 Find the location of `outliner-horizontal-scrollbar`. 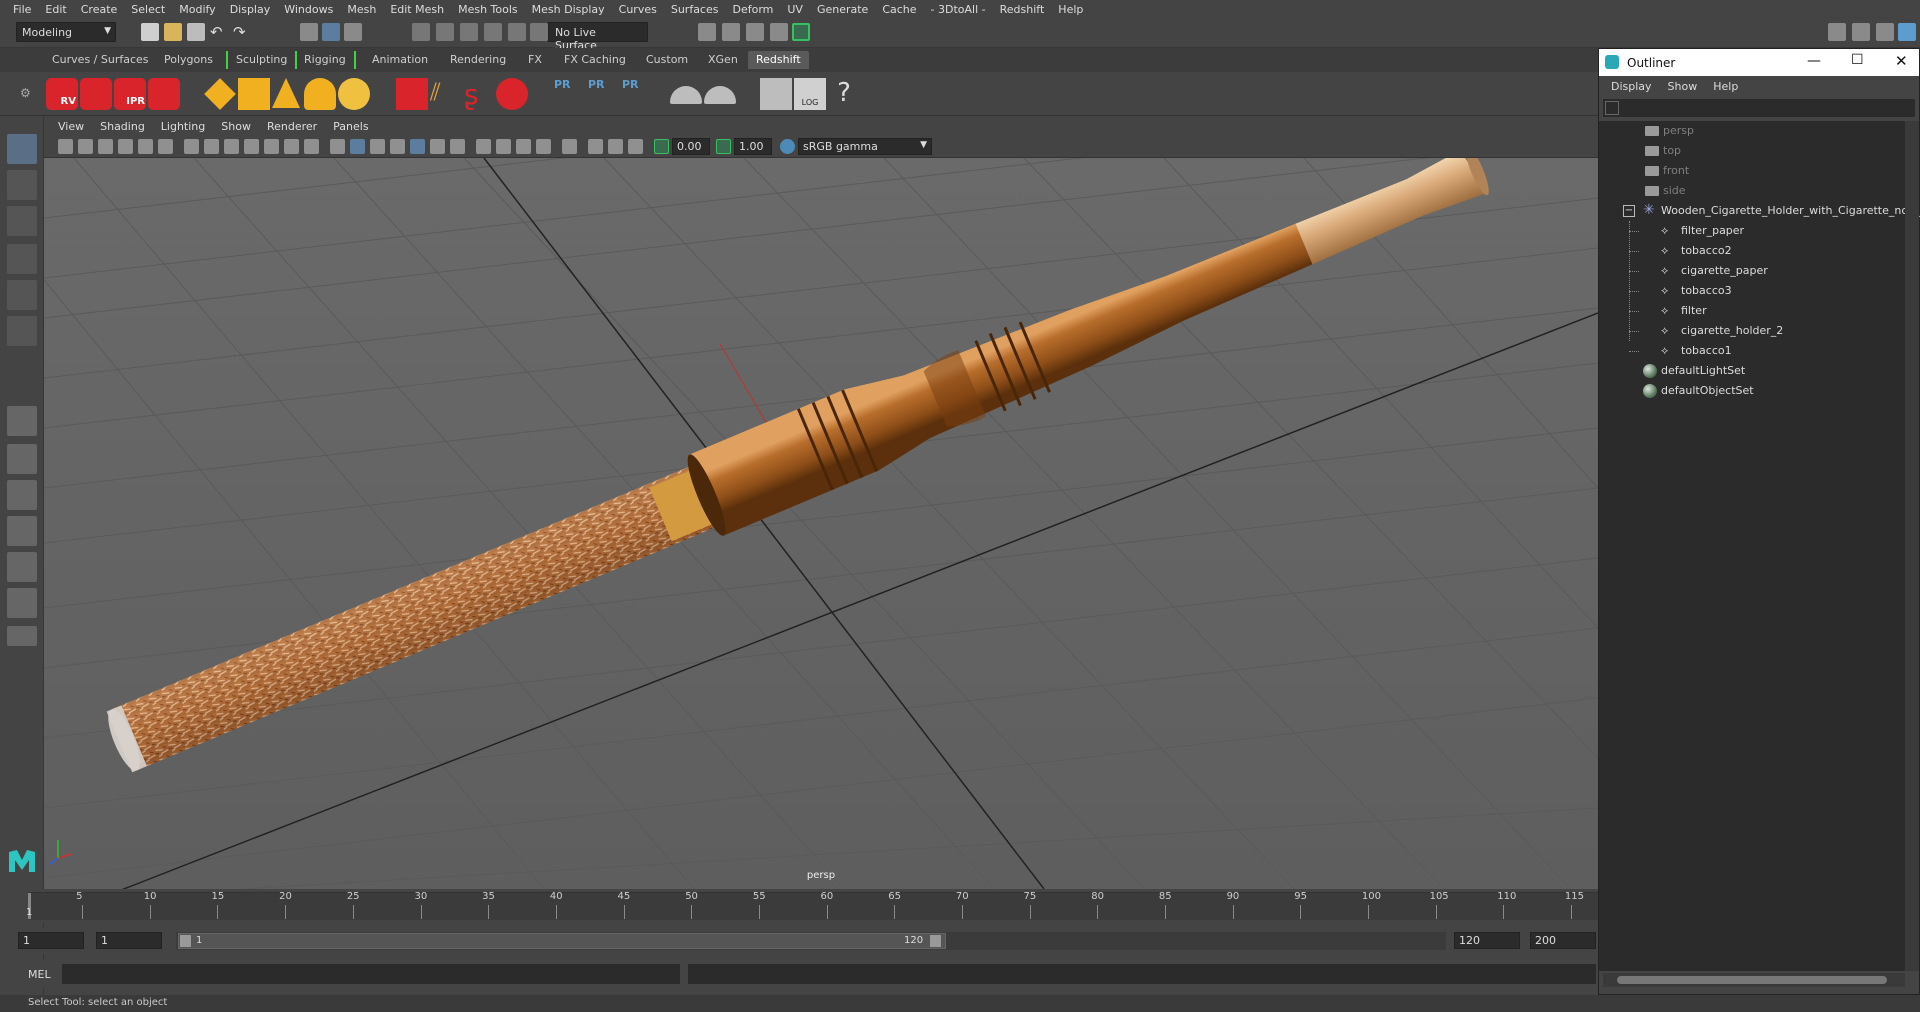

outliner-horizontal-scrollbar is located at coordinates (1754, 980).